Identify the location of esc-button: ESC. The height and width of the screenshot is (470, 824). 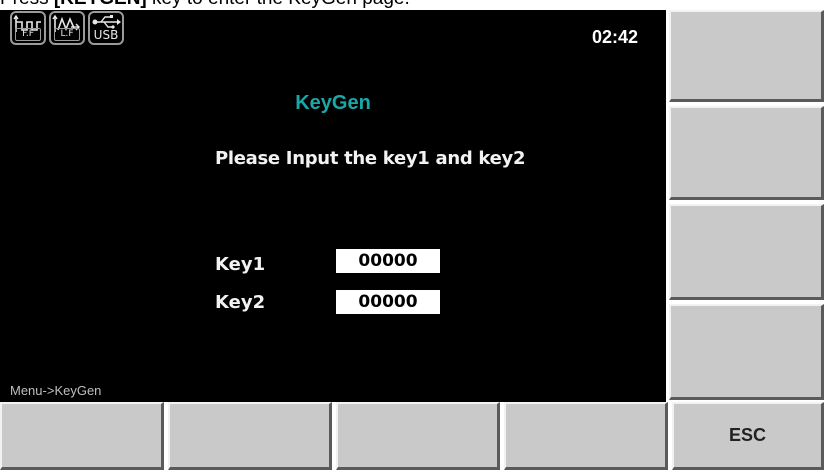
(748, 436).